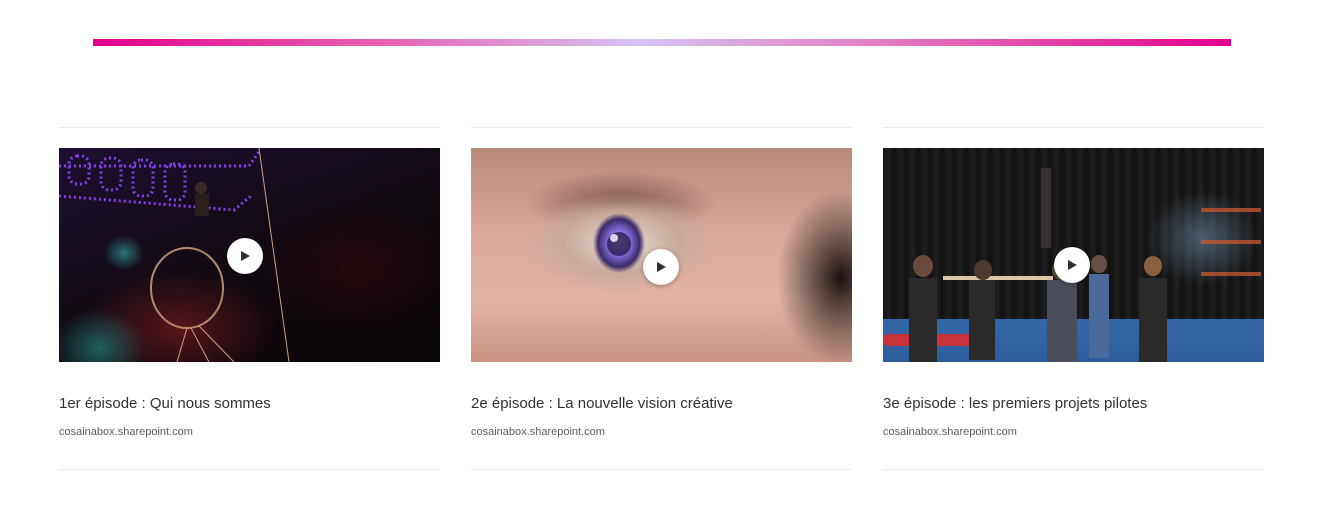  Describe the element at coordinates (661, 403) in the screenshot. I see `video-title: 2e épisode : La nouvelle vision créative` at that location.